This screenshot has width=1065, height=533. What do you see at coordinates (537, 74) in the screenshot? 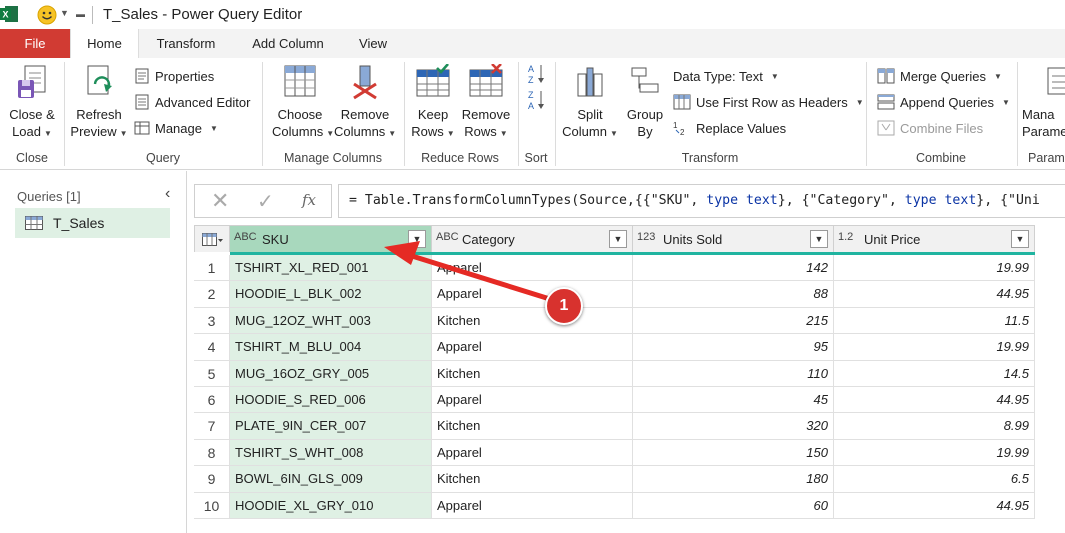
I see `sort-ascending-button: A Z` at bounding box center [537, 74].